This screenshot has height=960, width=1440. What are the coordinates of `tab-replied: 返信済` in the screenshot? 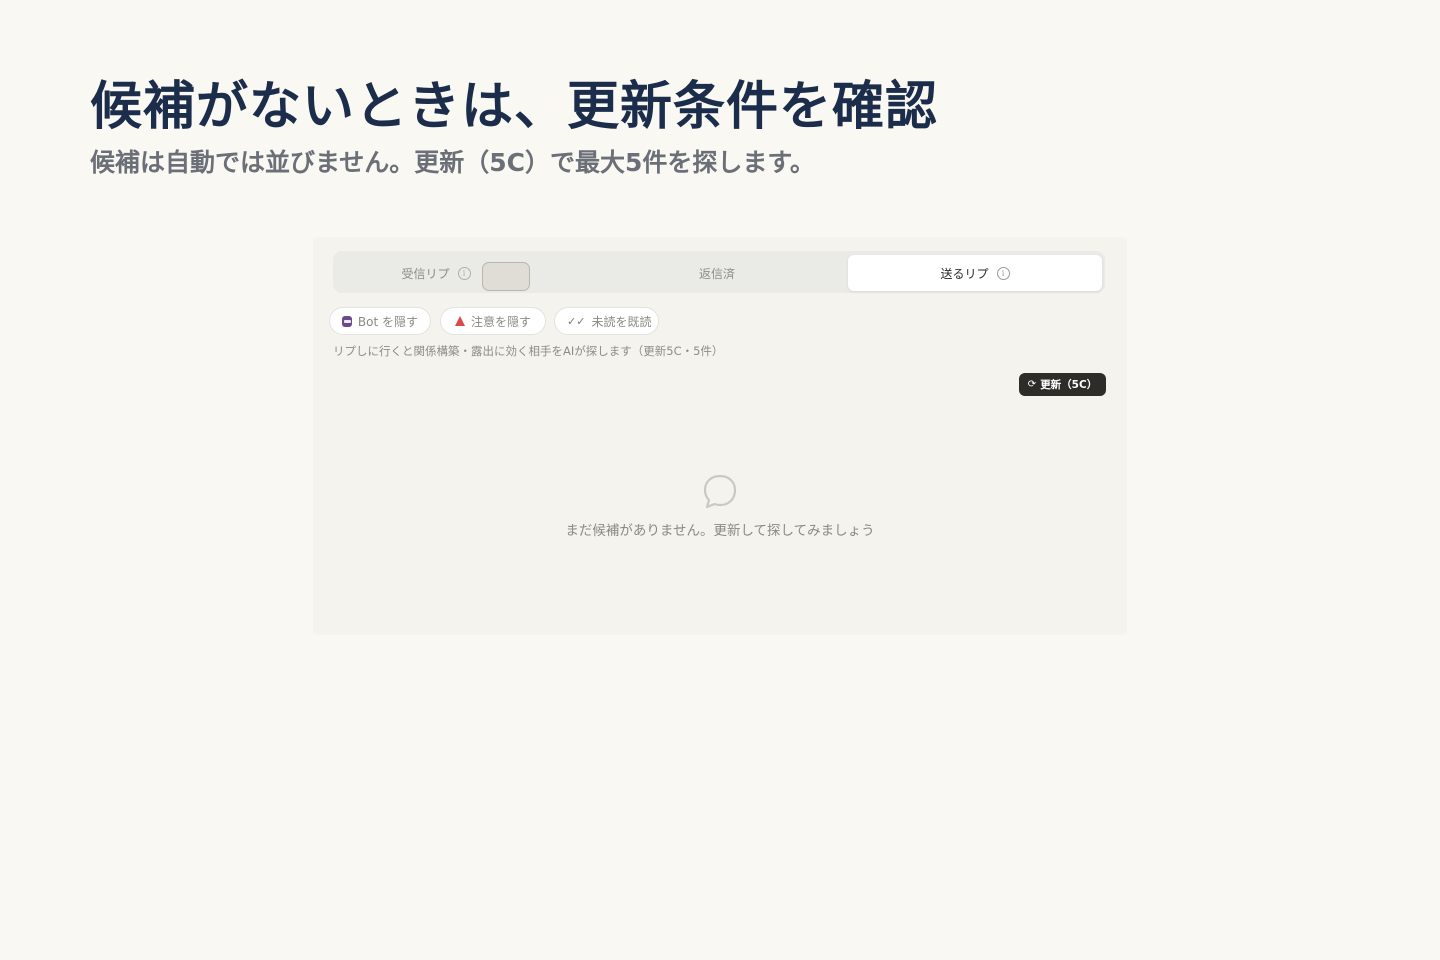 It's located at (717, 273).